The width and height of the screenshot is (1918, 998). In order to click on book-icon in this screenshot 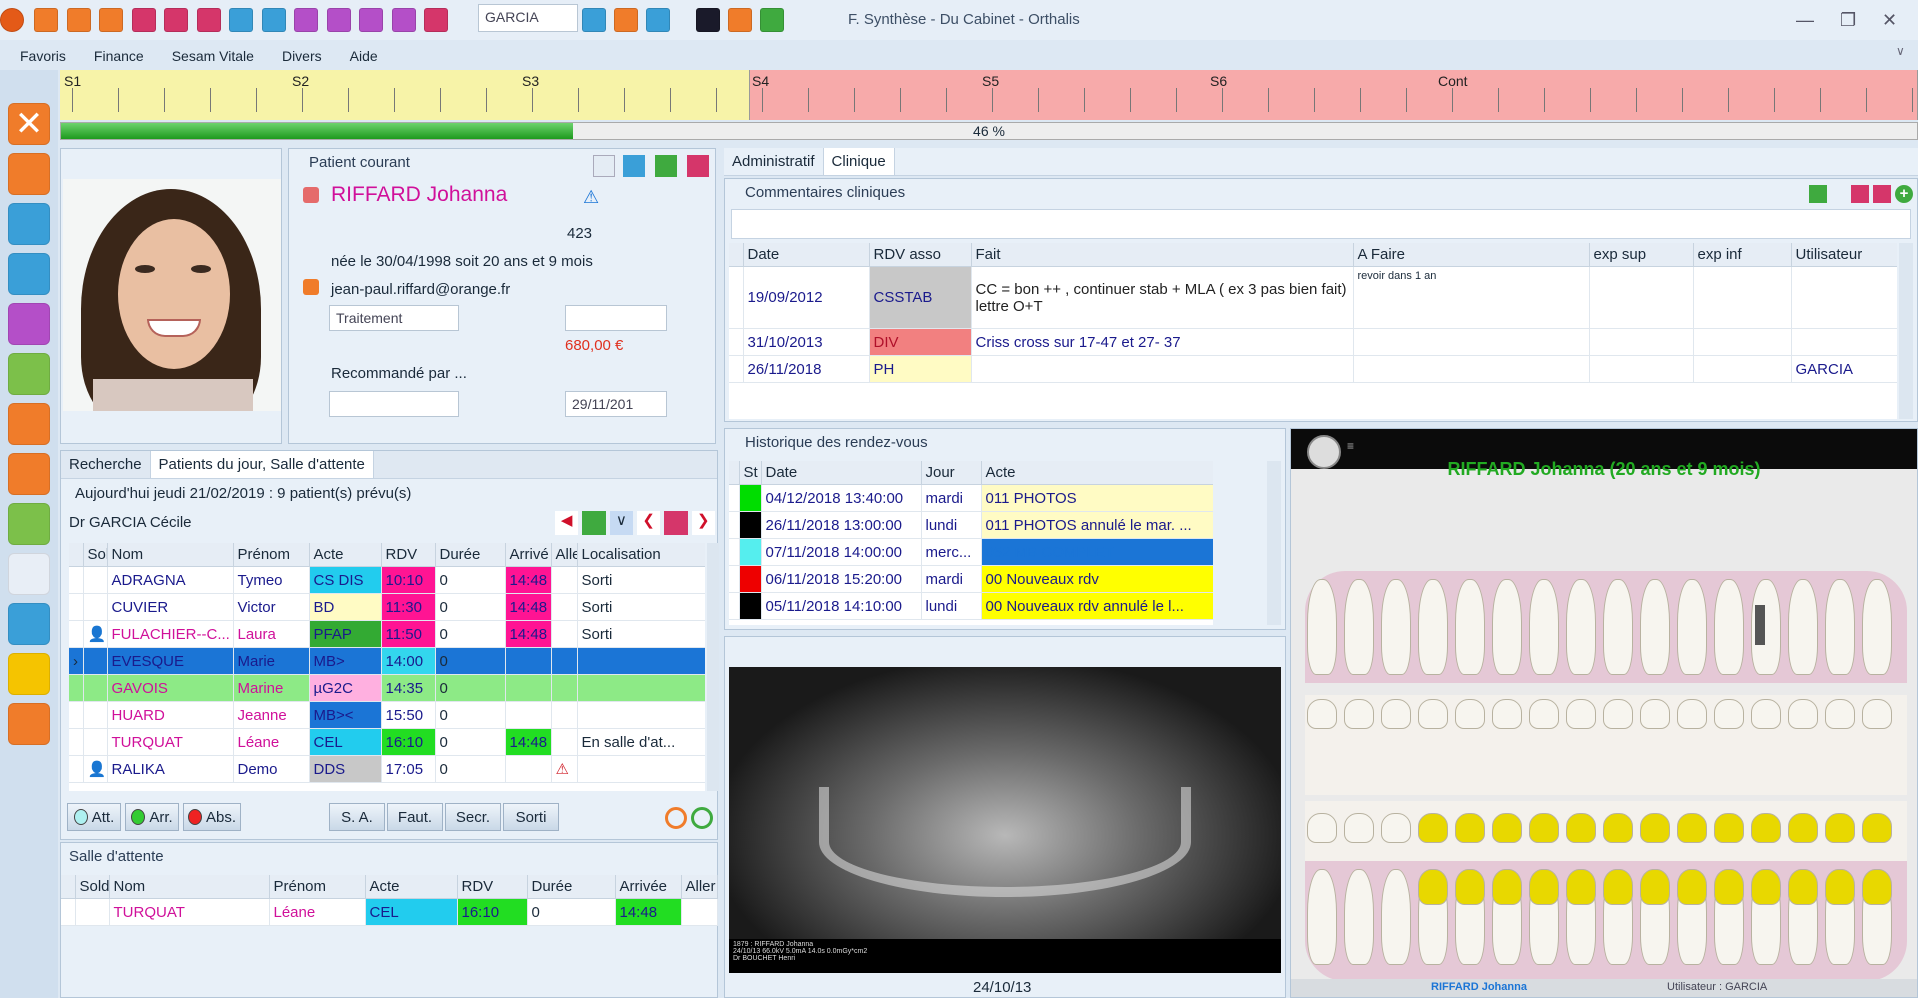, I will do `click(666, 166)`.